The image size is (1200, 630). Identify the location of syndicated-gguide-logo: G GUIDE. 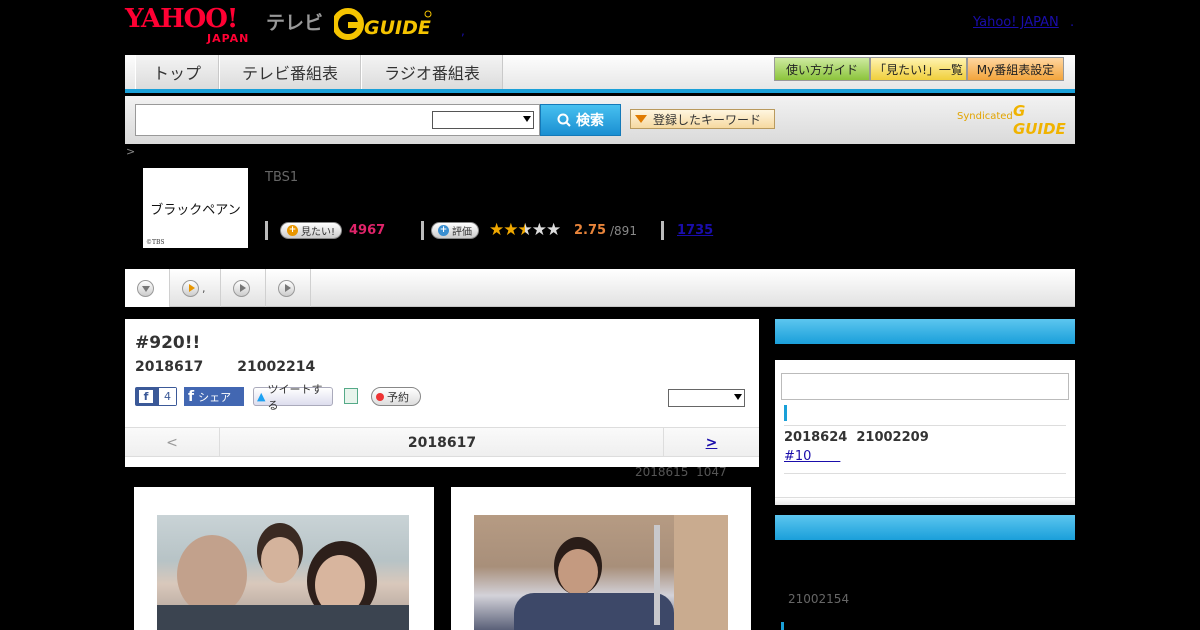
(1039, 120).